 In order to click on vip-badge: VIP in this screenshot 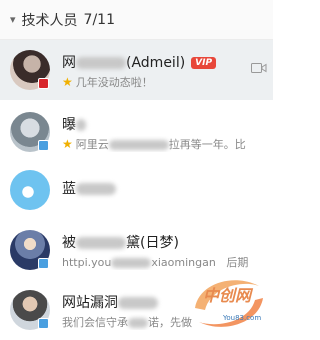, I will do `click(204, 63)`.